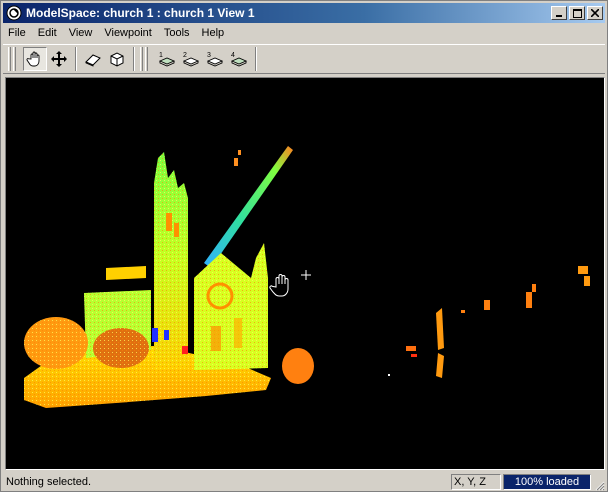 The image size is (608, 492). I want to click on menu-edit: Edit, so click(47, 33).